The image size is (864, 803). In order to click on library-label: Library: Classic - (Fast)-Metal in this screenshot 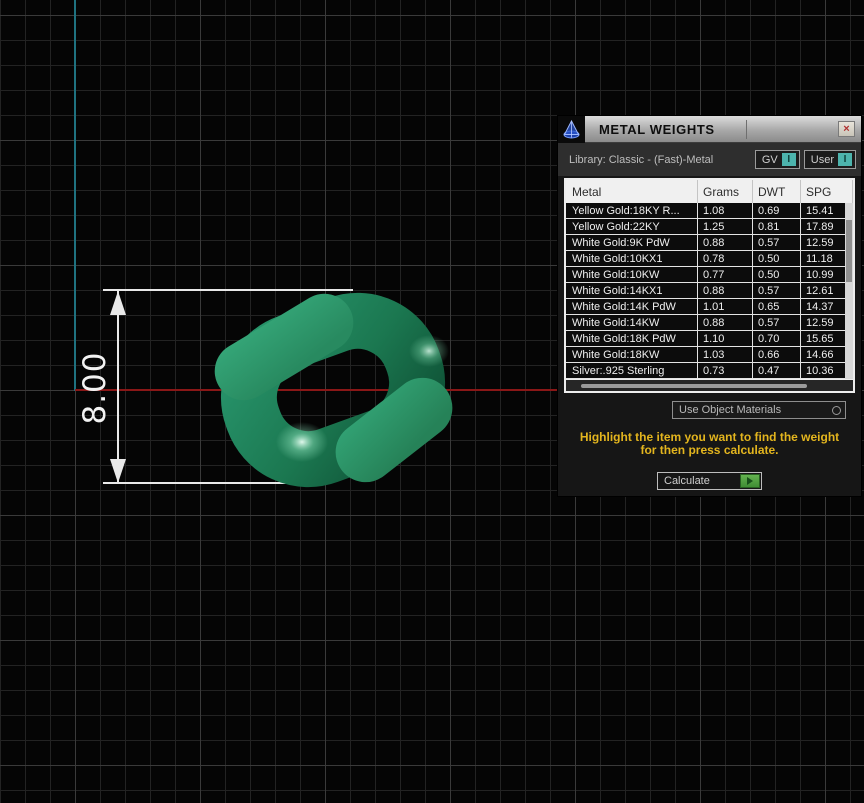, I will do `click(641, 159)`.